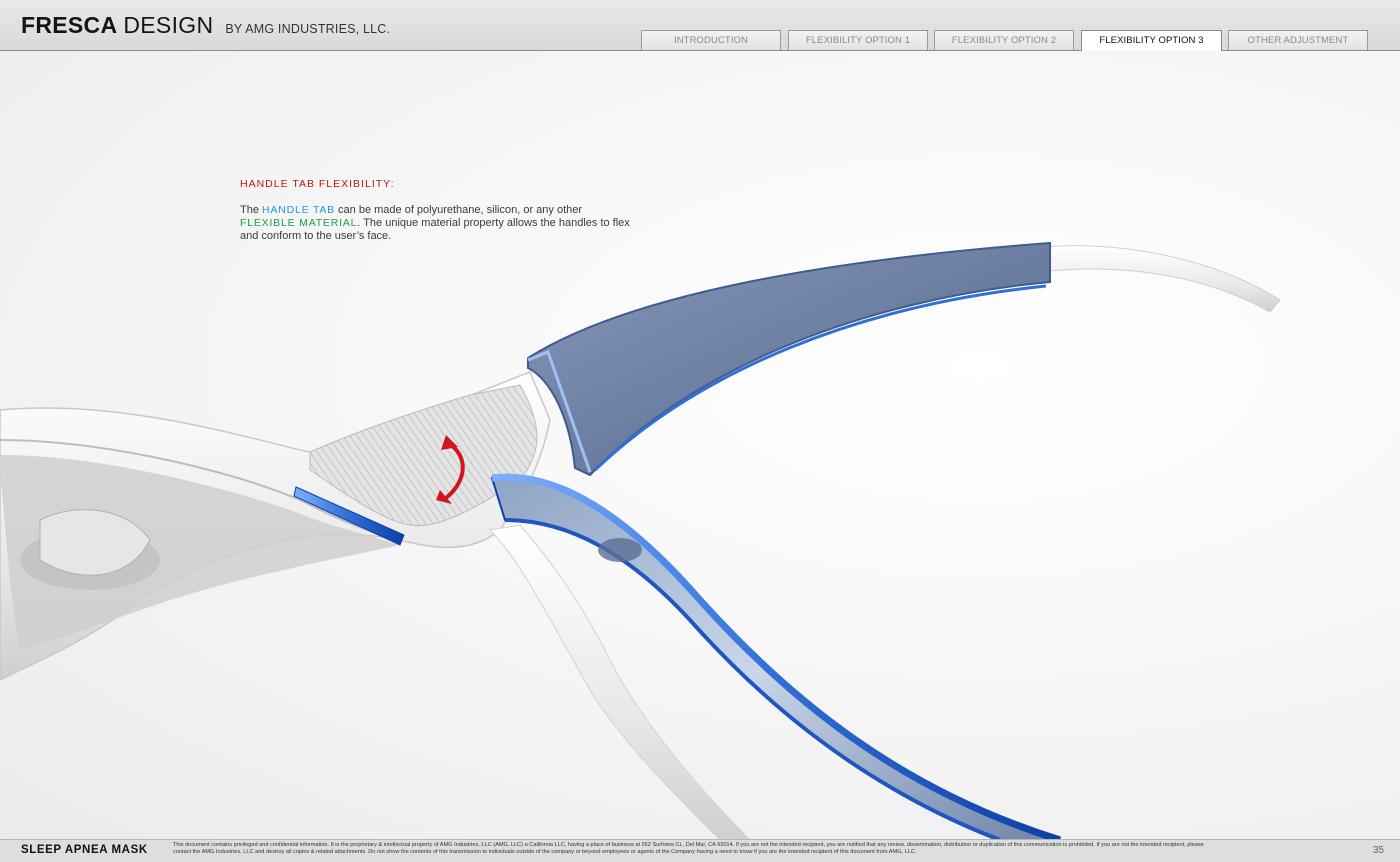 The width and height of the screenshot is (1400, 862). Describe the element at coordinates (299, 223) in the screenshot. I see `highlight-flexible-material: FLEXIBLE MATERIAL` at that location.